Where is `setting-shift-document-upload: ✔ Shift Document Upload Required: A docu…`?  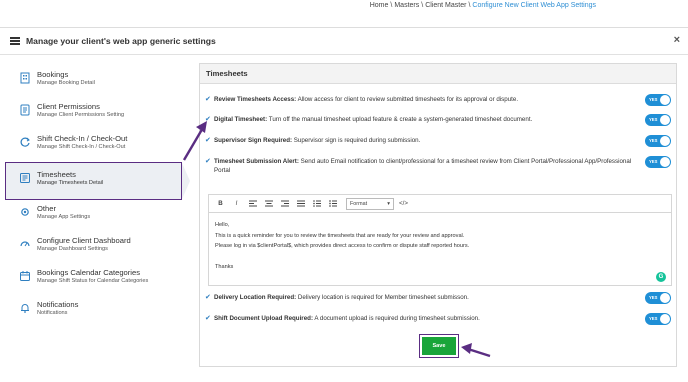
setting-shift-document-upload: ✔ Shift Document Upload Required: A docu… is located at coordinates (438, 319).